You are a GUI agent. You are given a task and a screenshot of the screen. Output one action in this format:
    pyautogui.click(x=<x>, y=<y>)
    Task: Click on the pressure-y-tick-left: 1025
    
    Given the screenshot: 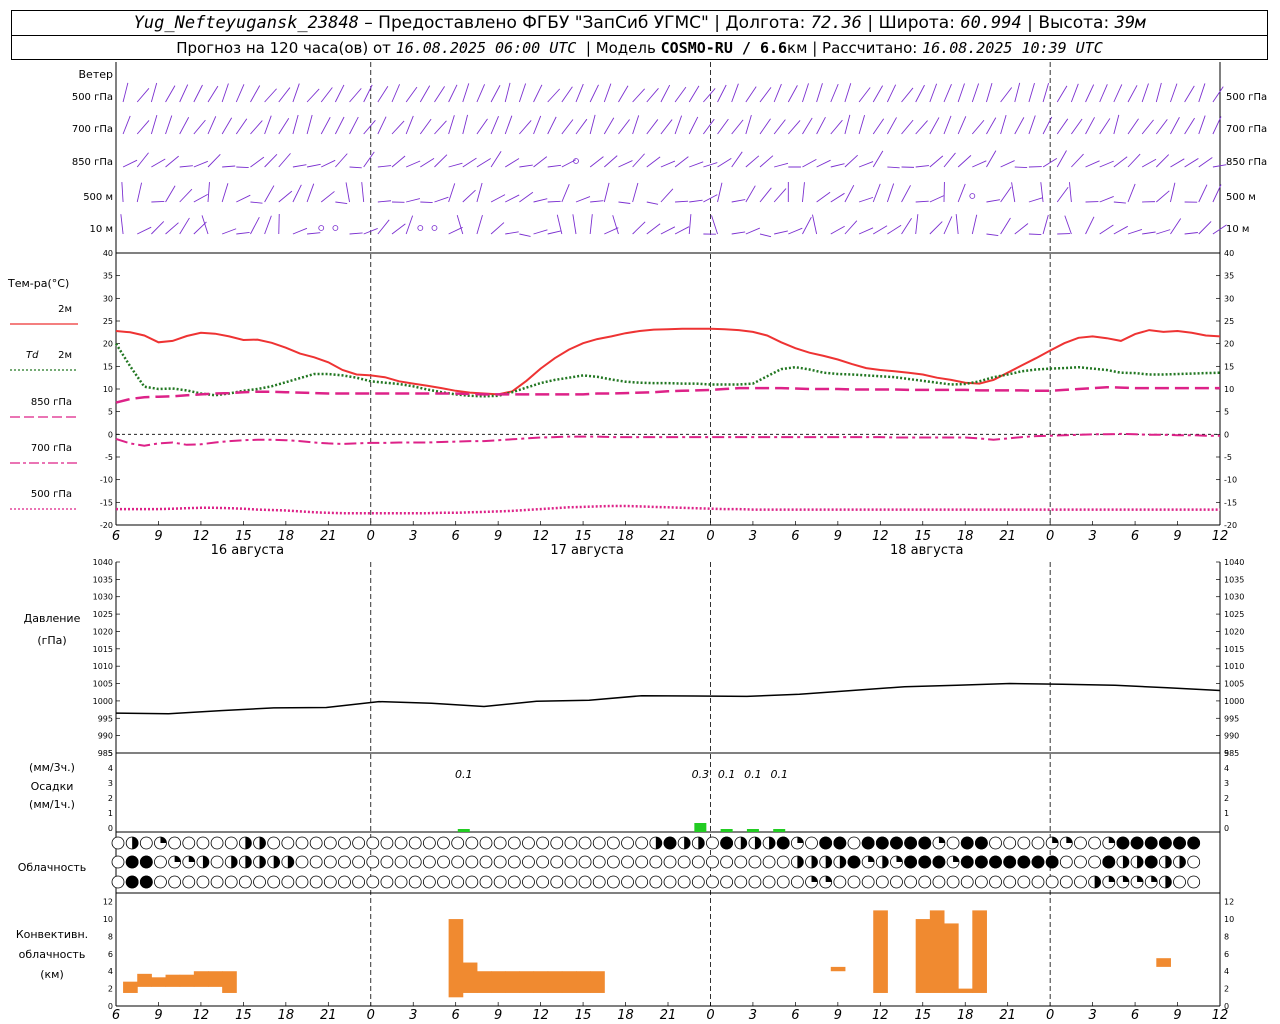 What is the action you would take?
    pyautogui.click(x=103, y=614)
    